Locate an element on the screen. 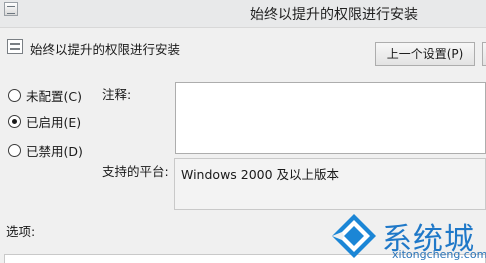 The image size is (486, 263). comment-label: 注释: is located at coordinates (117, 94).